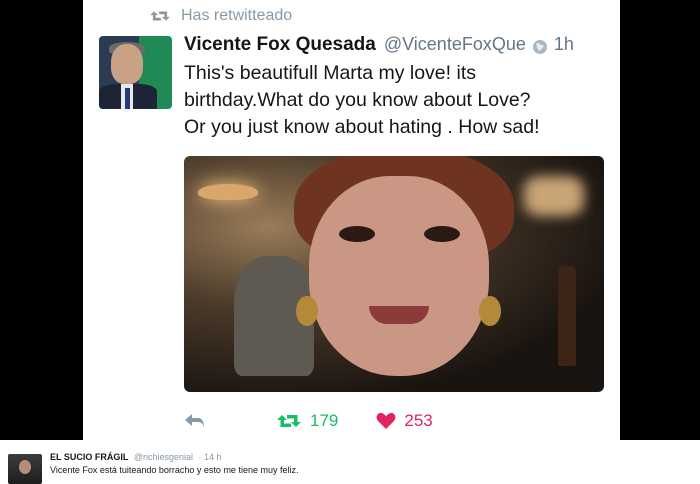 Image resolution: width=700 pixels, height=484 pixels. I want to click on like-count: 253, so click(418, 420).